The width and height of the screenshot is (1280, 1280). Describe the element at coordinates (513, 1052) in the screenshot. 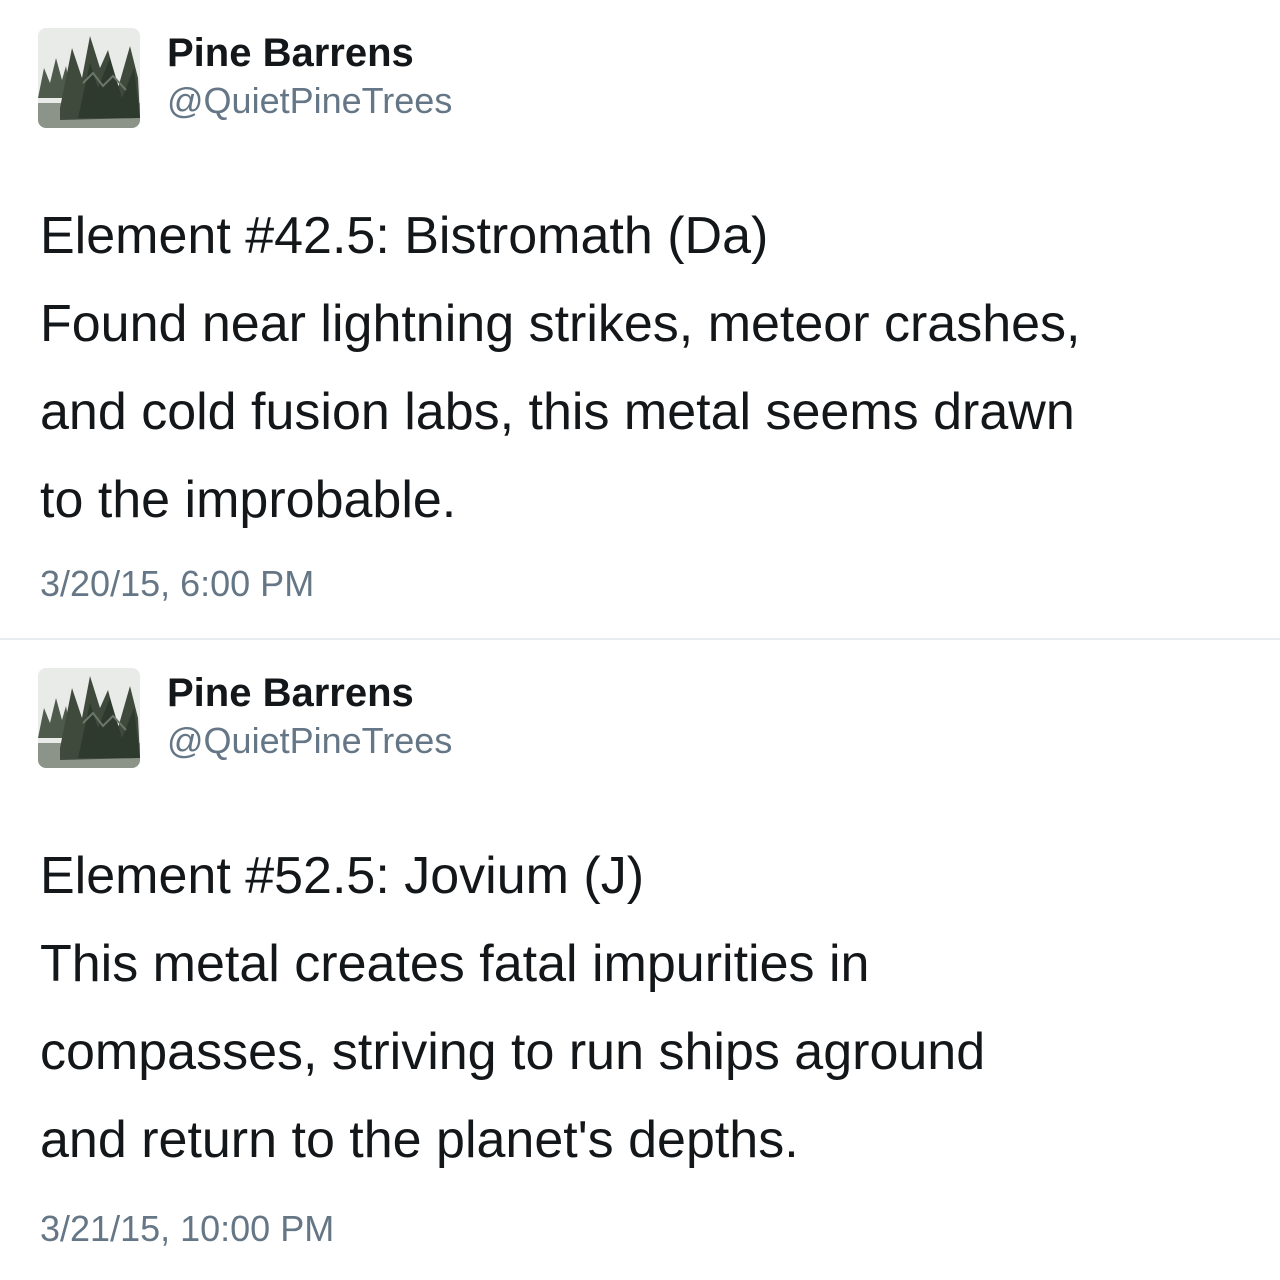

I see `tweet-text-line: compasses, striving to run ships aground` at that location.